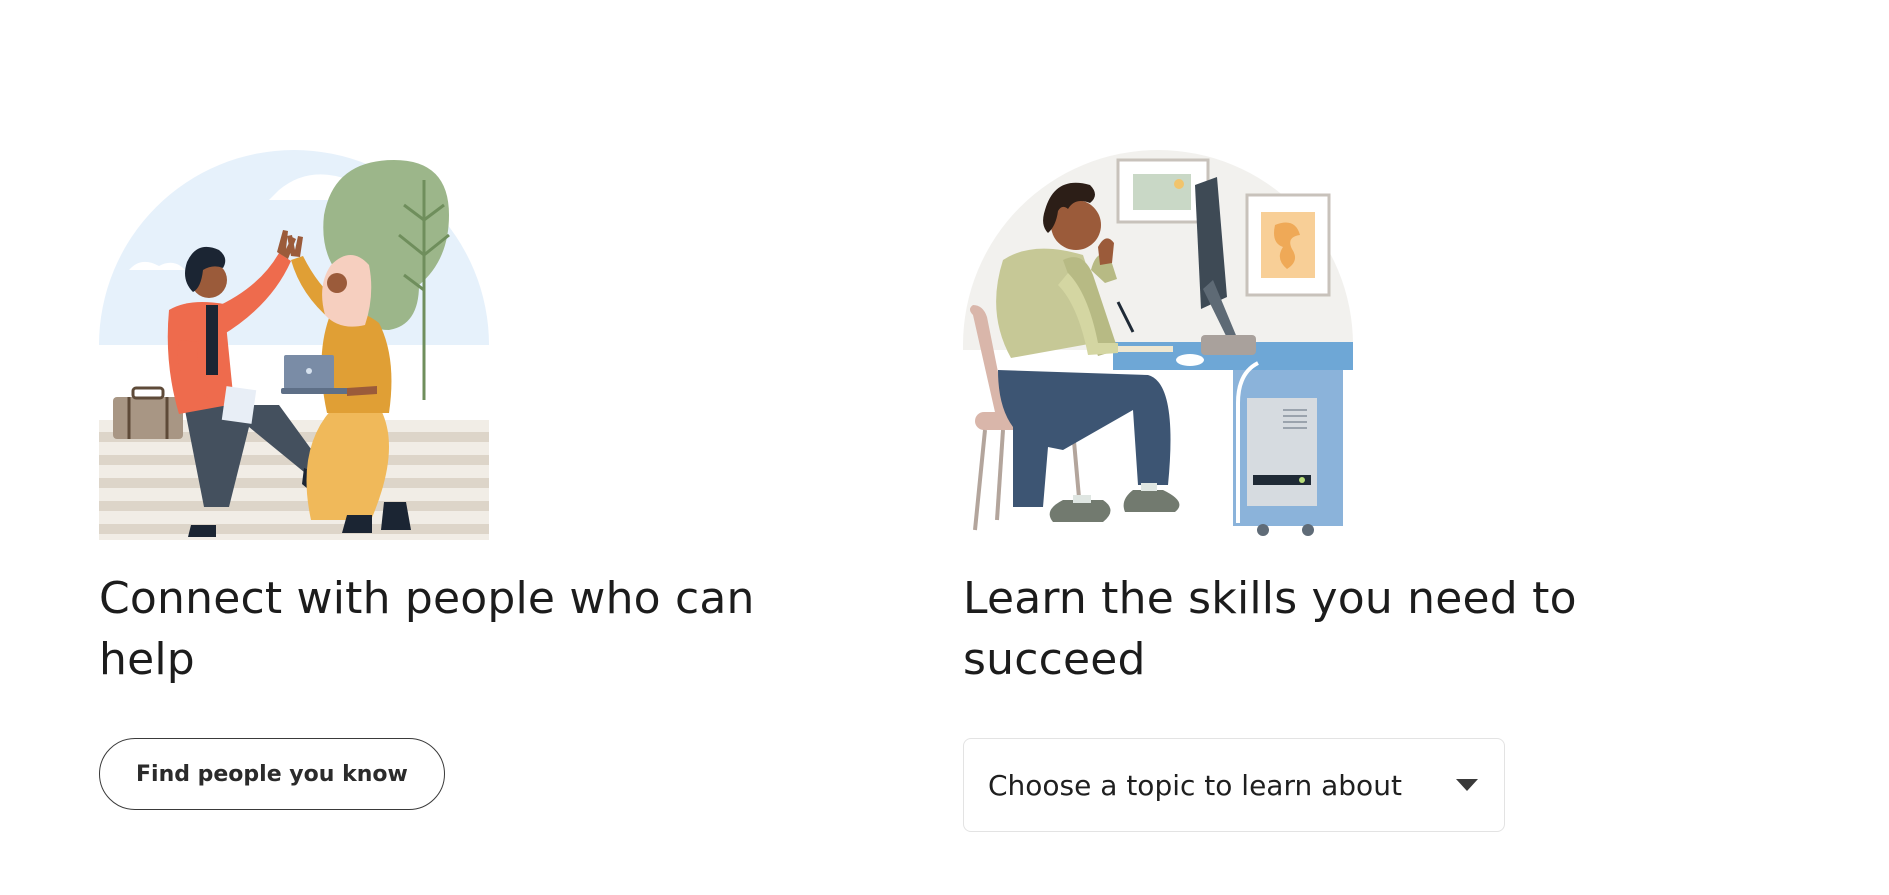 This screenshot has width=1889, height=895. Describe the element at coordinates (1195, 785) in the screenshot. I see `topic-select-label: Choose a topic to learn about` at that location.